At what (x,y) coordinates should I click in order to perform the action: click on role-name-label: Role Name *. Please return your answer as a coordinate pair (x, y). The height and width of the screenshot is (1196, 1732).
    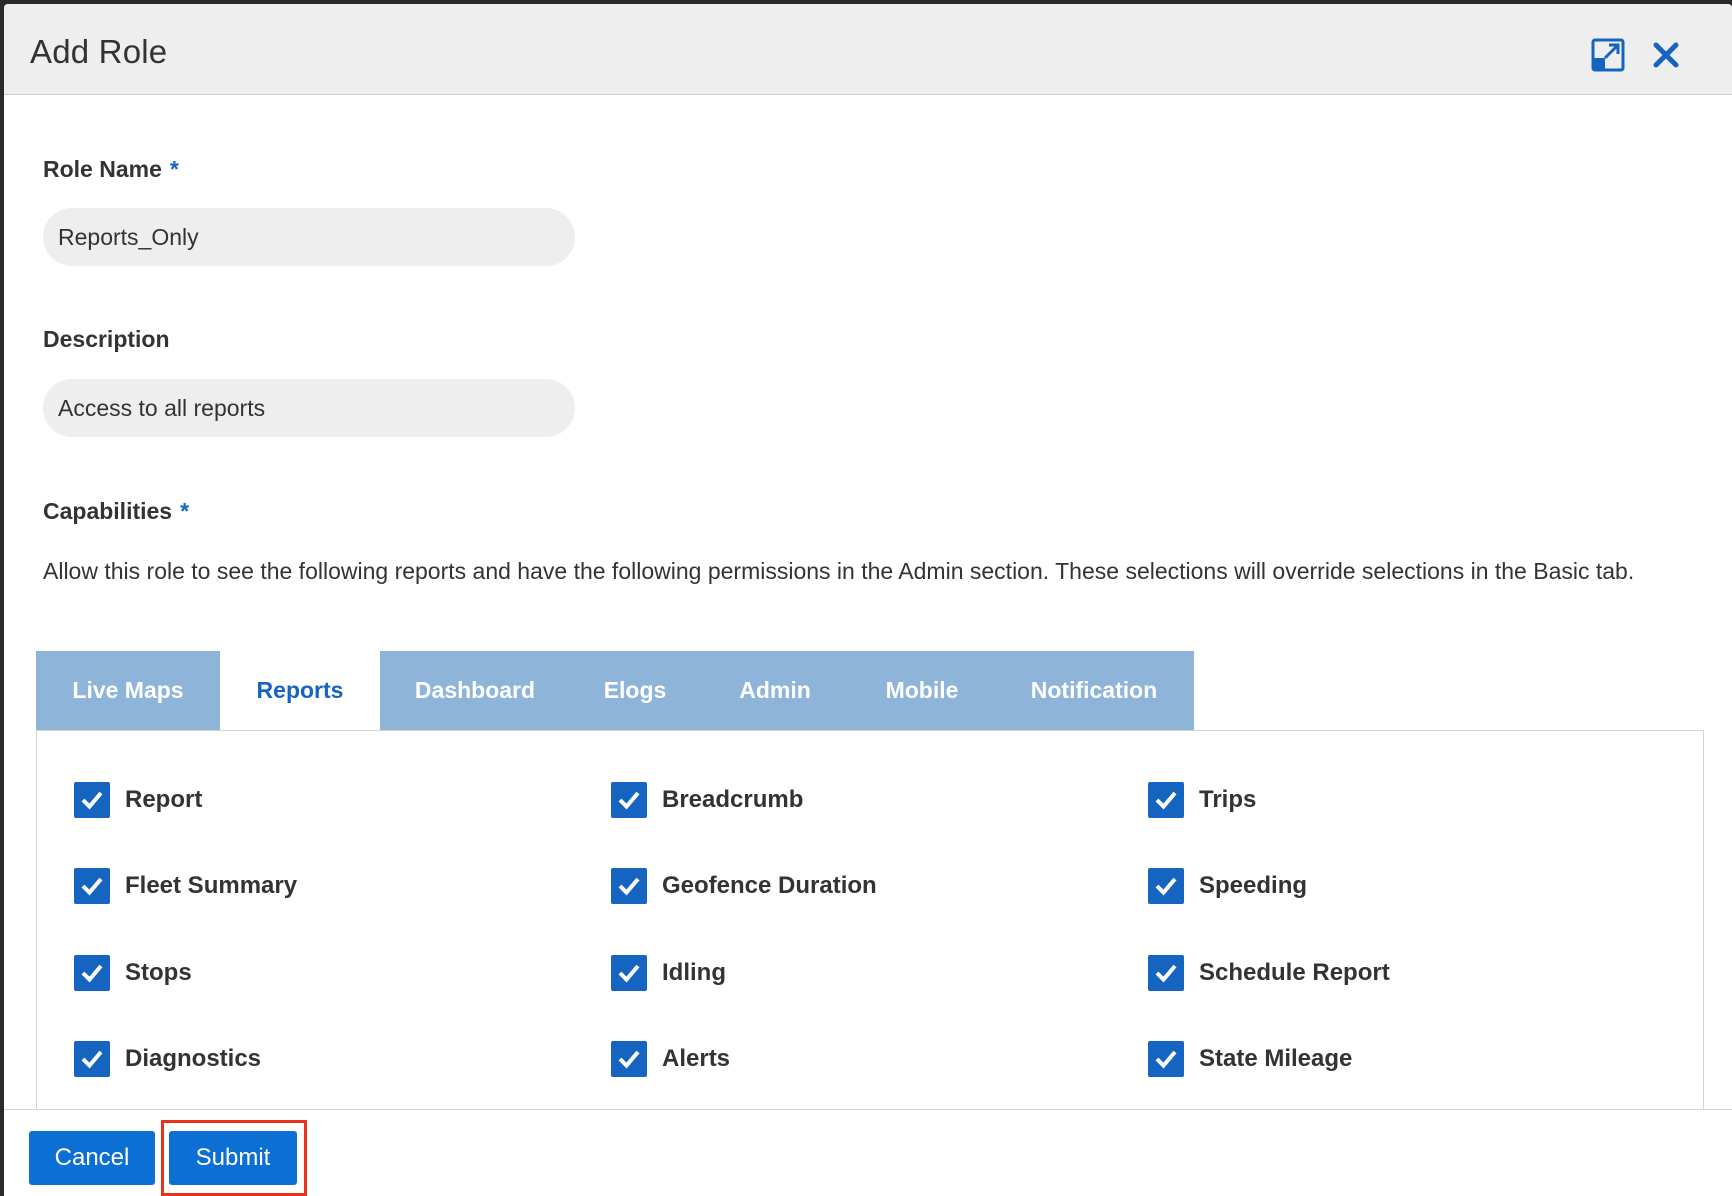
    Looking at the image, I should click on (111, 169).